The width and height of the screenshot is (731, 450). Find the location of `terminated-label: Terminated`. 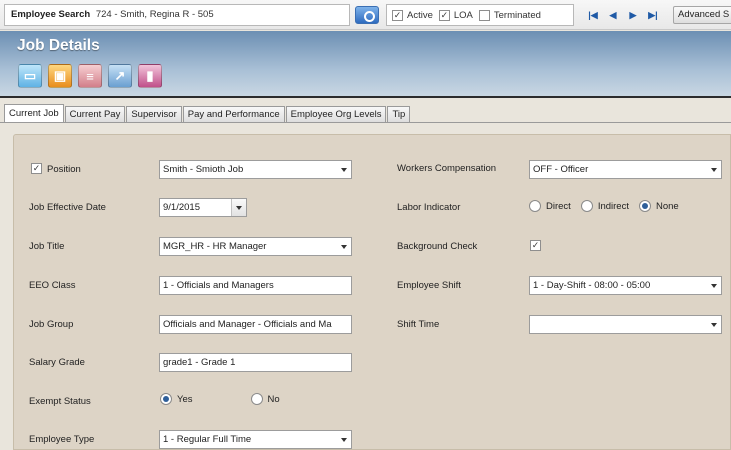

terminated-label: Terminated is located at coordinates (517, 15).